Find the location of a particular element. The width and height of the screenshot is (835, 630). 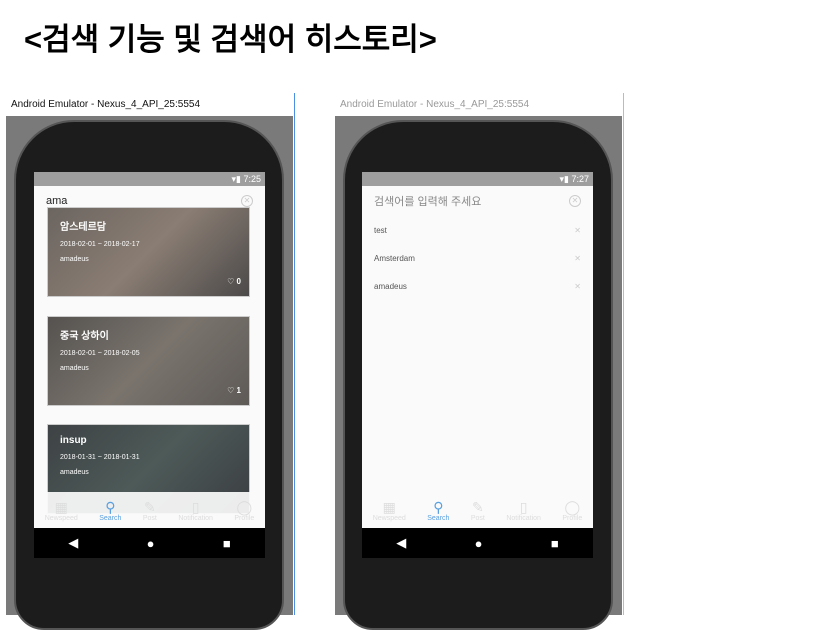

history-item: Amsterdam ✕ is located at coordinates (477, 258).